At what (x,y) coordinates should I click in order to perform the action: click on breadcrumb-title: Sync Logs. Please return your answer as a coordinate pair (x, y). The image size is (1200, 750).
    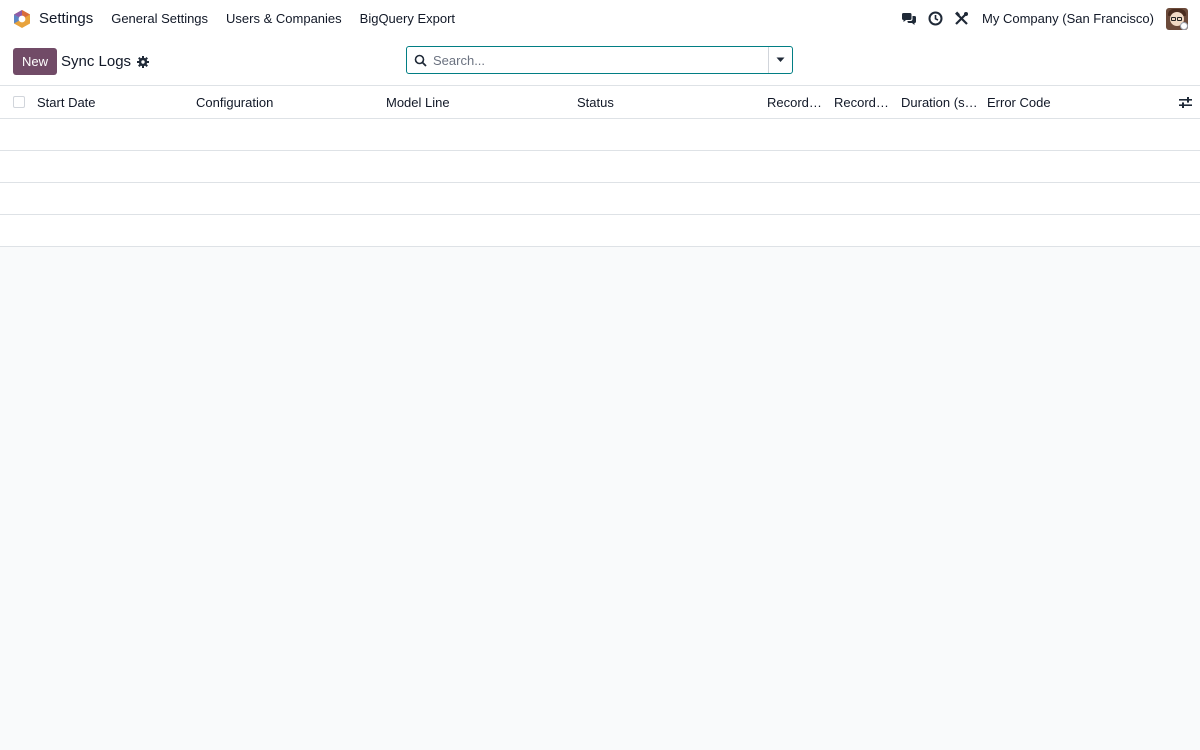
    Looking at the image, I should click on (96, 61).